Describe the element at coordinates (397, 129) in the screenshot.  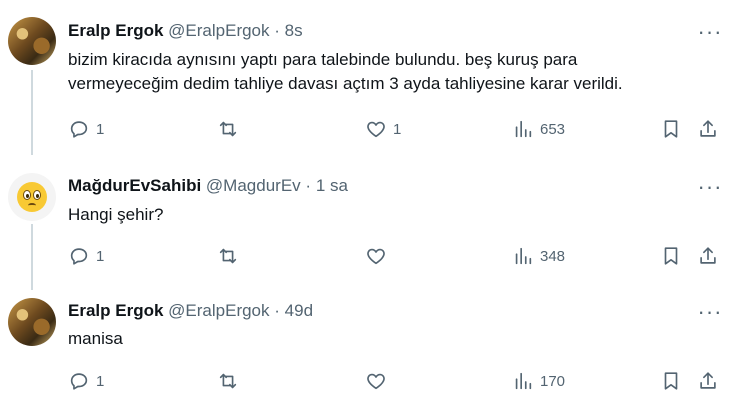
I see `like-count: 1` at that location.